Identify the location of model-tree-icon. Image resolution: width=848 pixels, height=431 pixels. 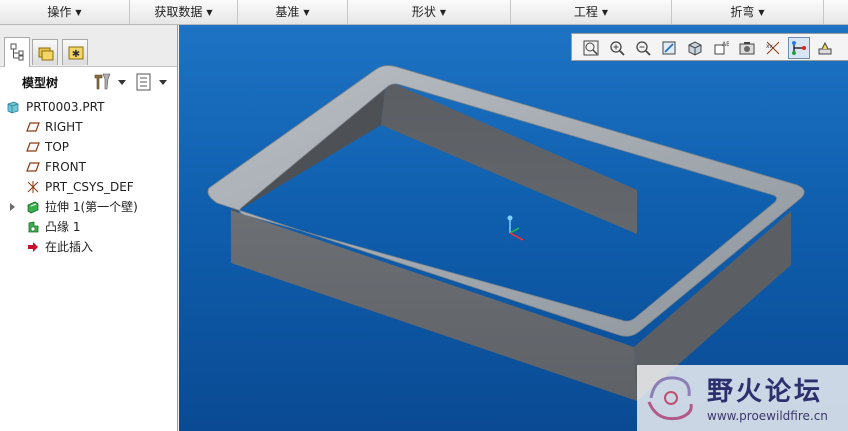
(17, 52).